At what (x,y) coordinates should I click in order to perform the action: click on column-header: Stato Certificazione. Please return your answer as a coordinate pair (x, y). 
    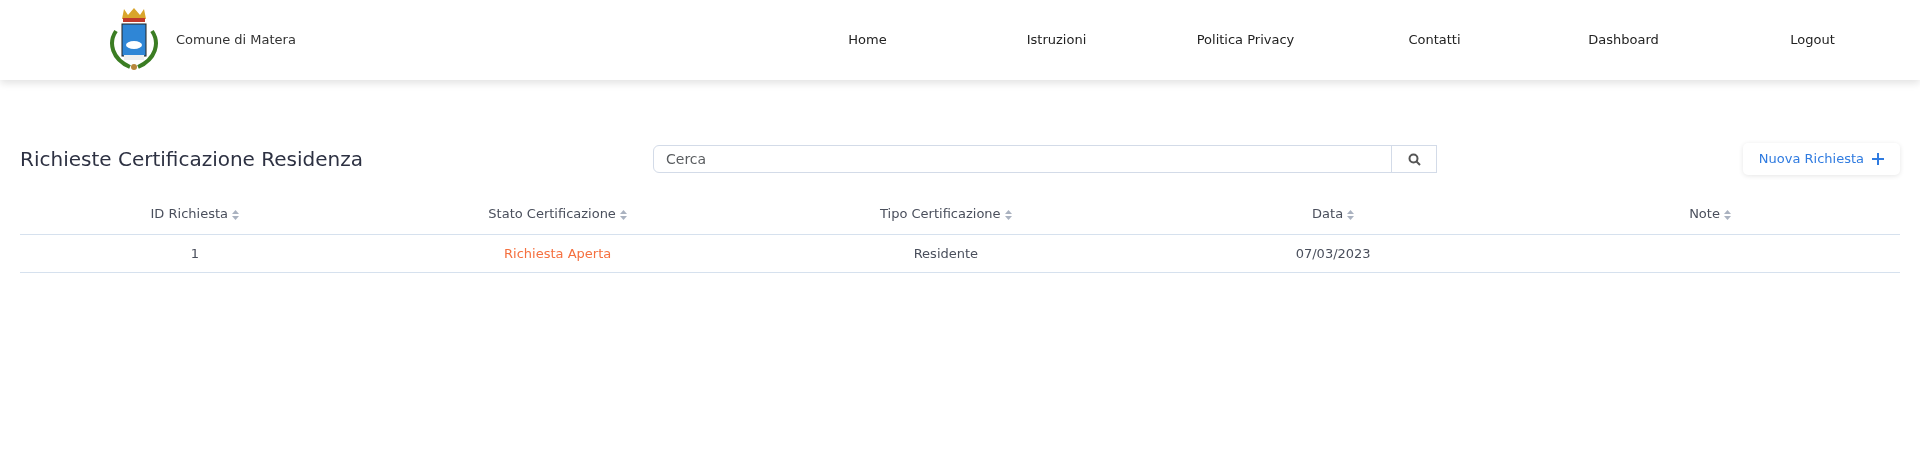
    Looking at the image, I should click on (552, 213).